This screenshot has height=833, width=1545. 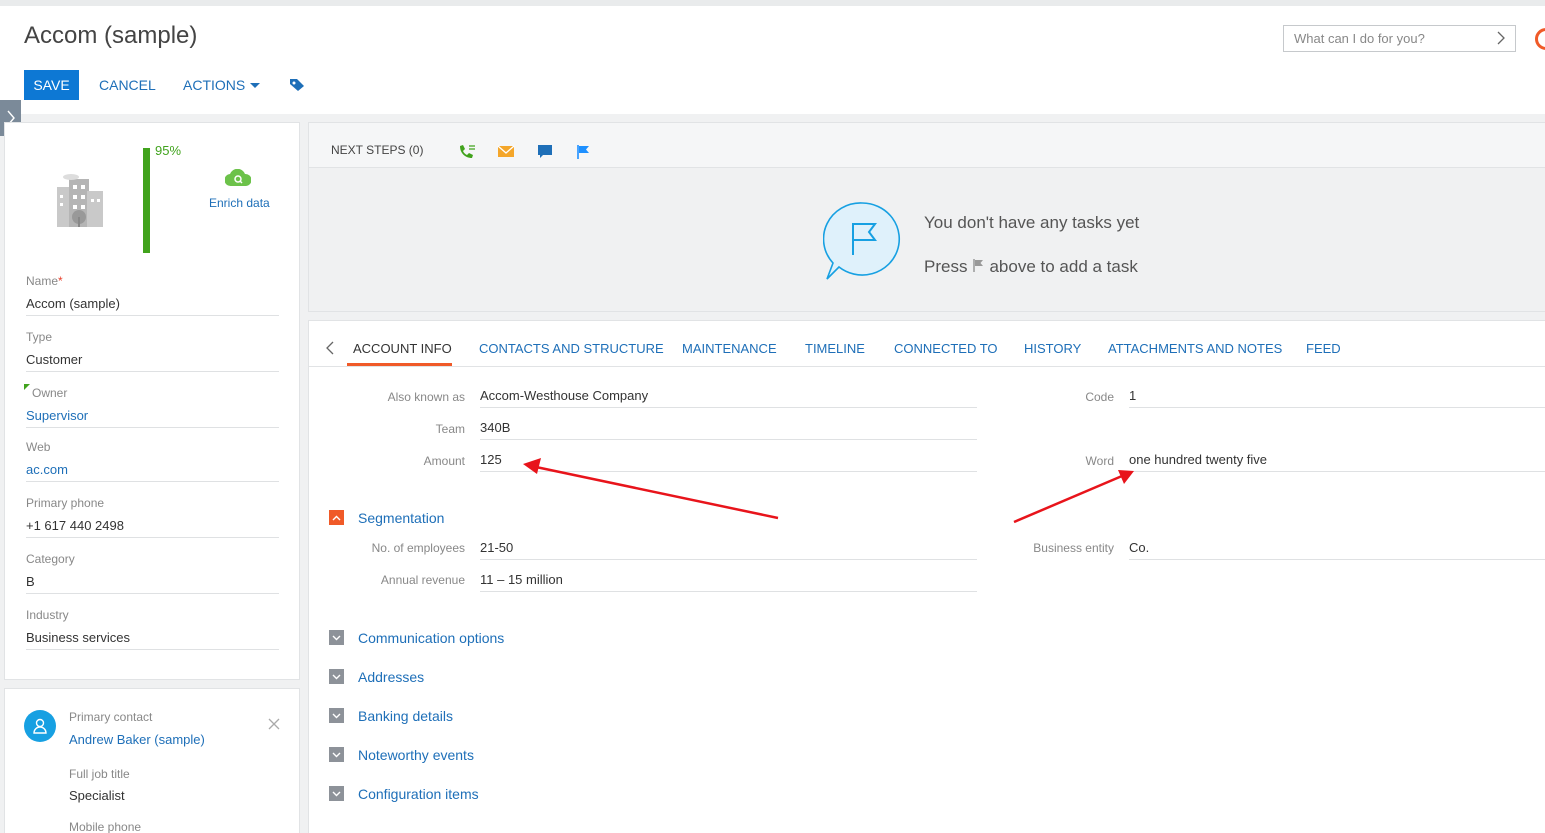 What do you see at coordinates (828, 491) in the screenshot?
I see `annotation-arrows` at bounding box center [828, 491].